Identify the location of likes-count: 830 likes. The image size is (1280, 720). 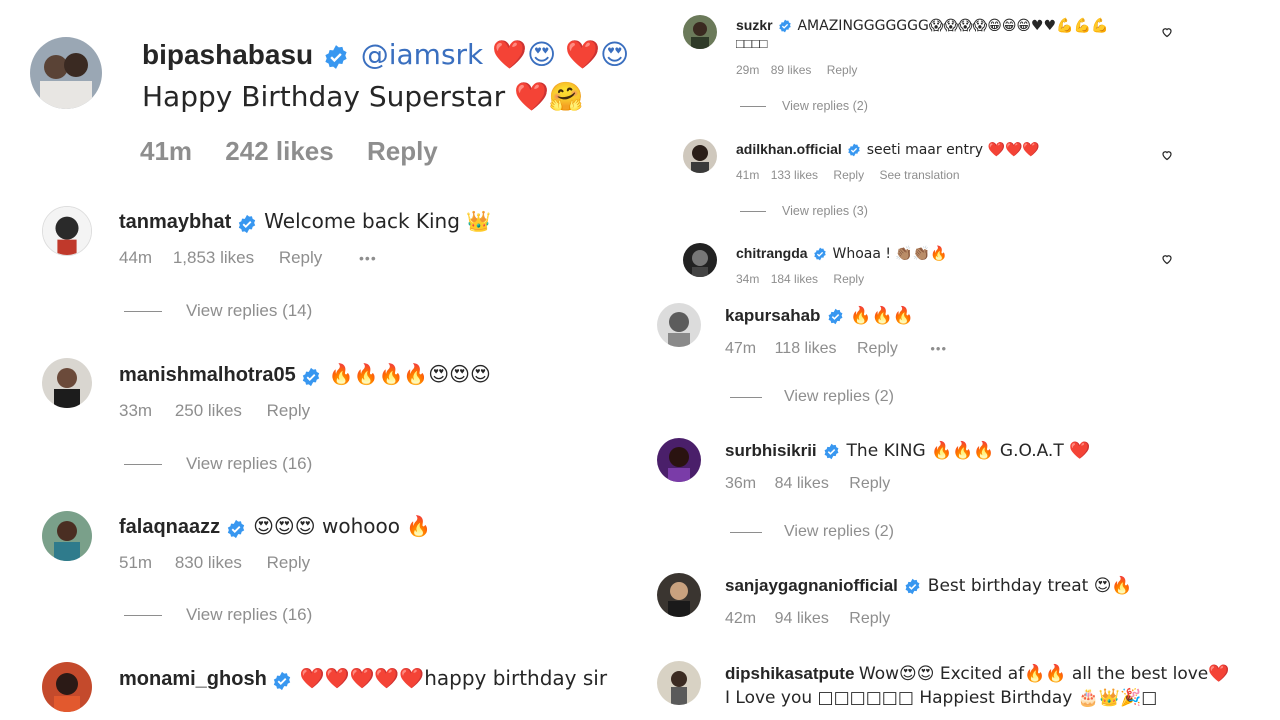
(208, 562).